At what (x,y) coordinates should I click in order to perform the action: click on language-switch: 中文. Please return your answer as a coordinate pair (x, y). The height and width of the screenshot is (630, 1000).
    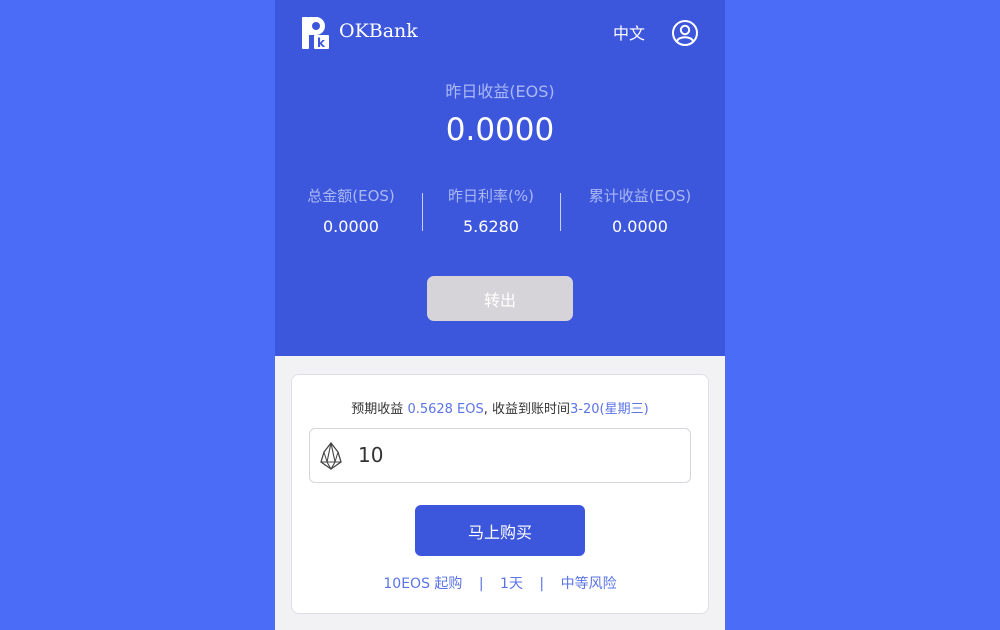
    Looking at the image, I should click on (629, 32).